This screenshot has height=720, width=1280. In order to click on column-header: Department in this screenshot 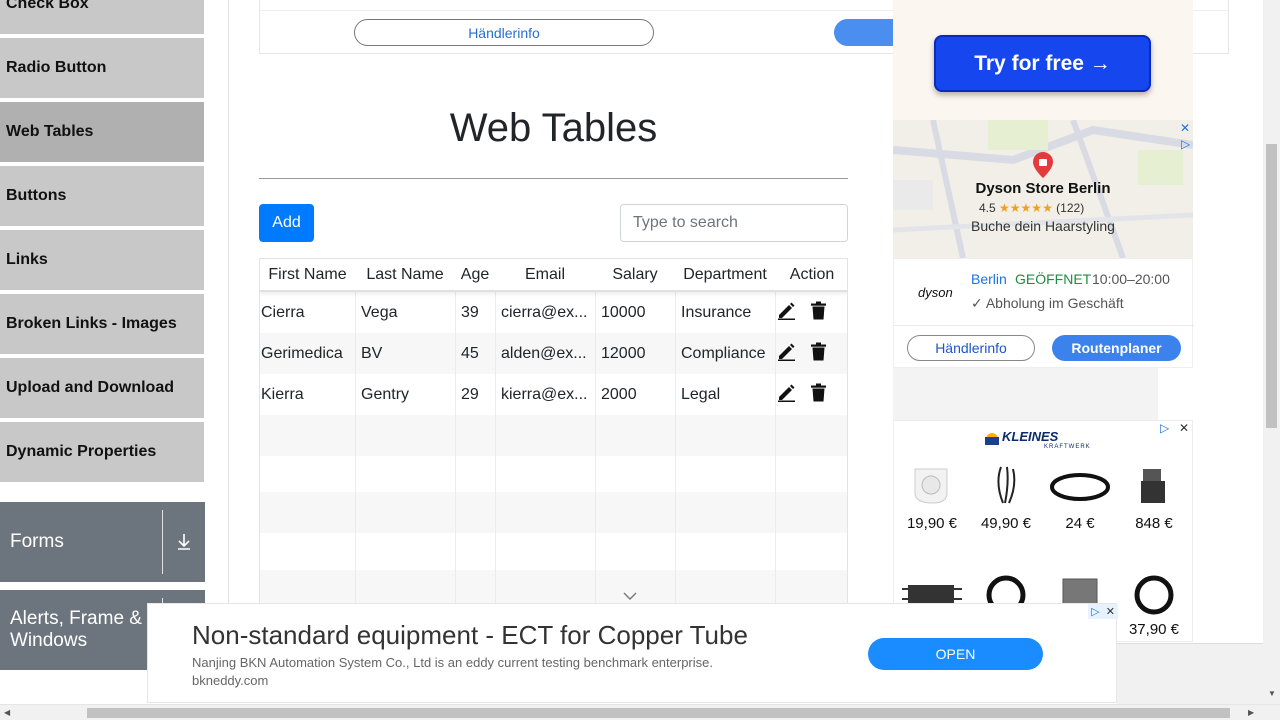, I will do `click(725, 274)`.